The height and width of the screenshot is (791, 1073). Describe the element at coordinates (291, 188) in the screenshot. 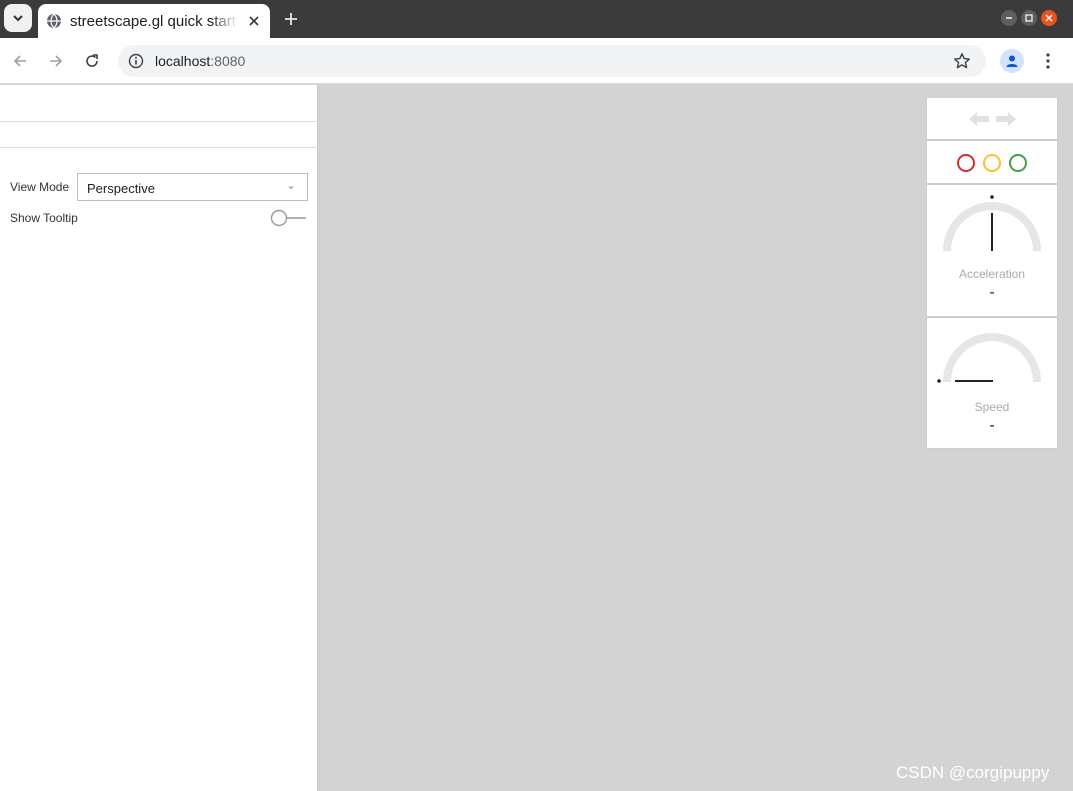

I see `dropdown-caret-icon` at that location.